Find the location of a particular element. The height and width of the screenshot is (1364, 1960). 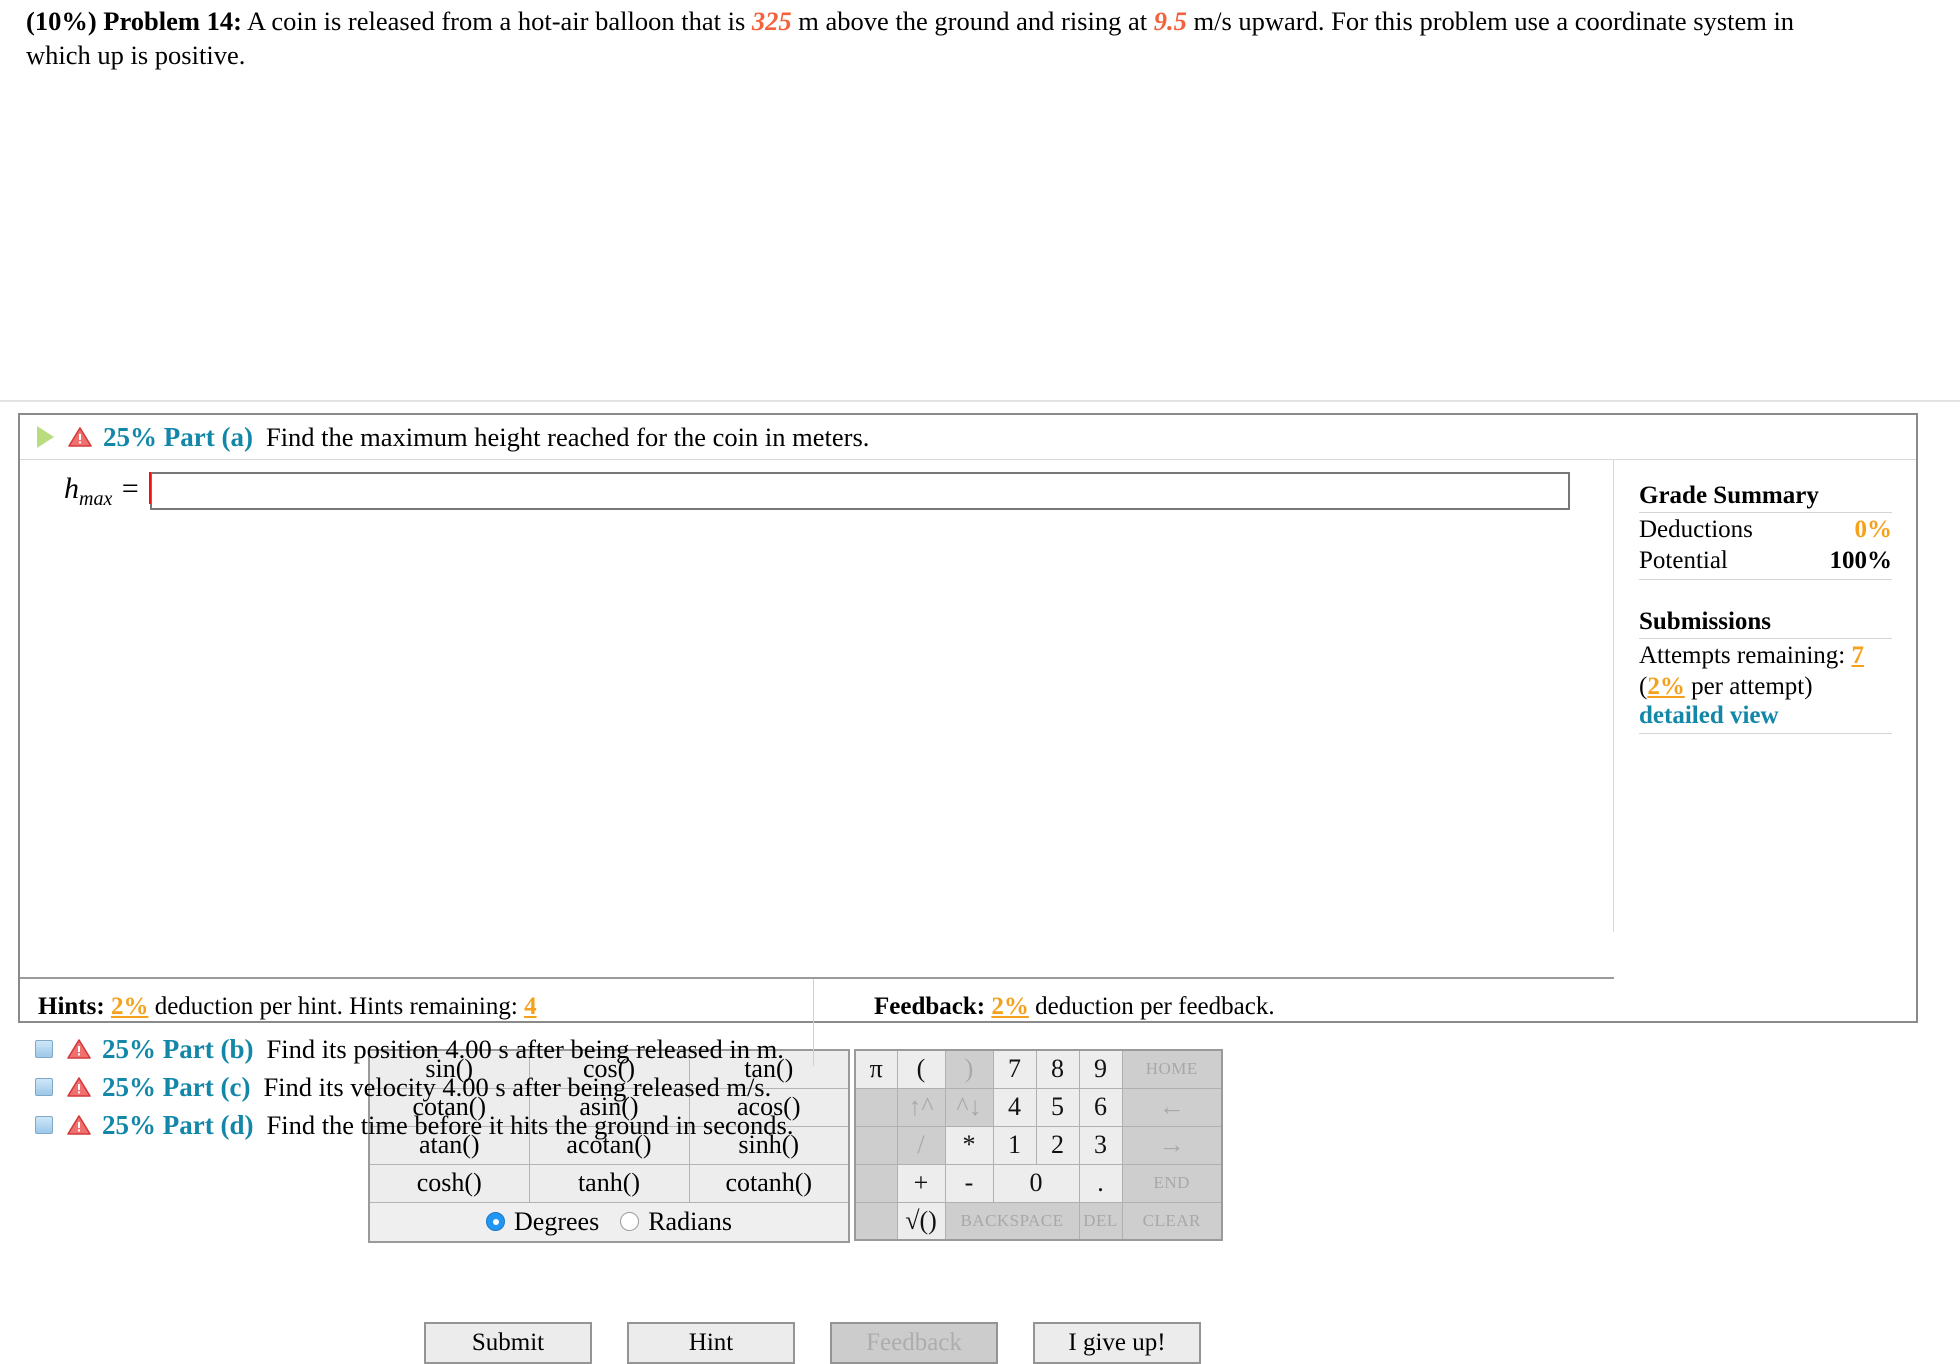

submit-button: Submit is located at coordinates (508, 1343).